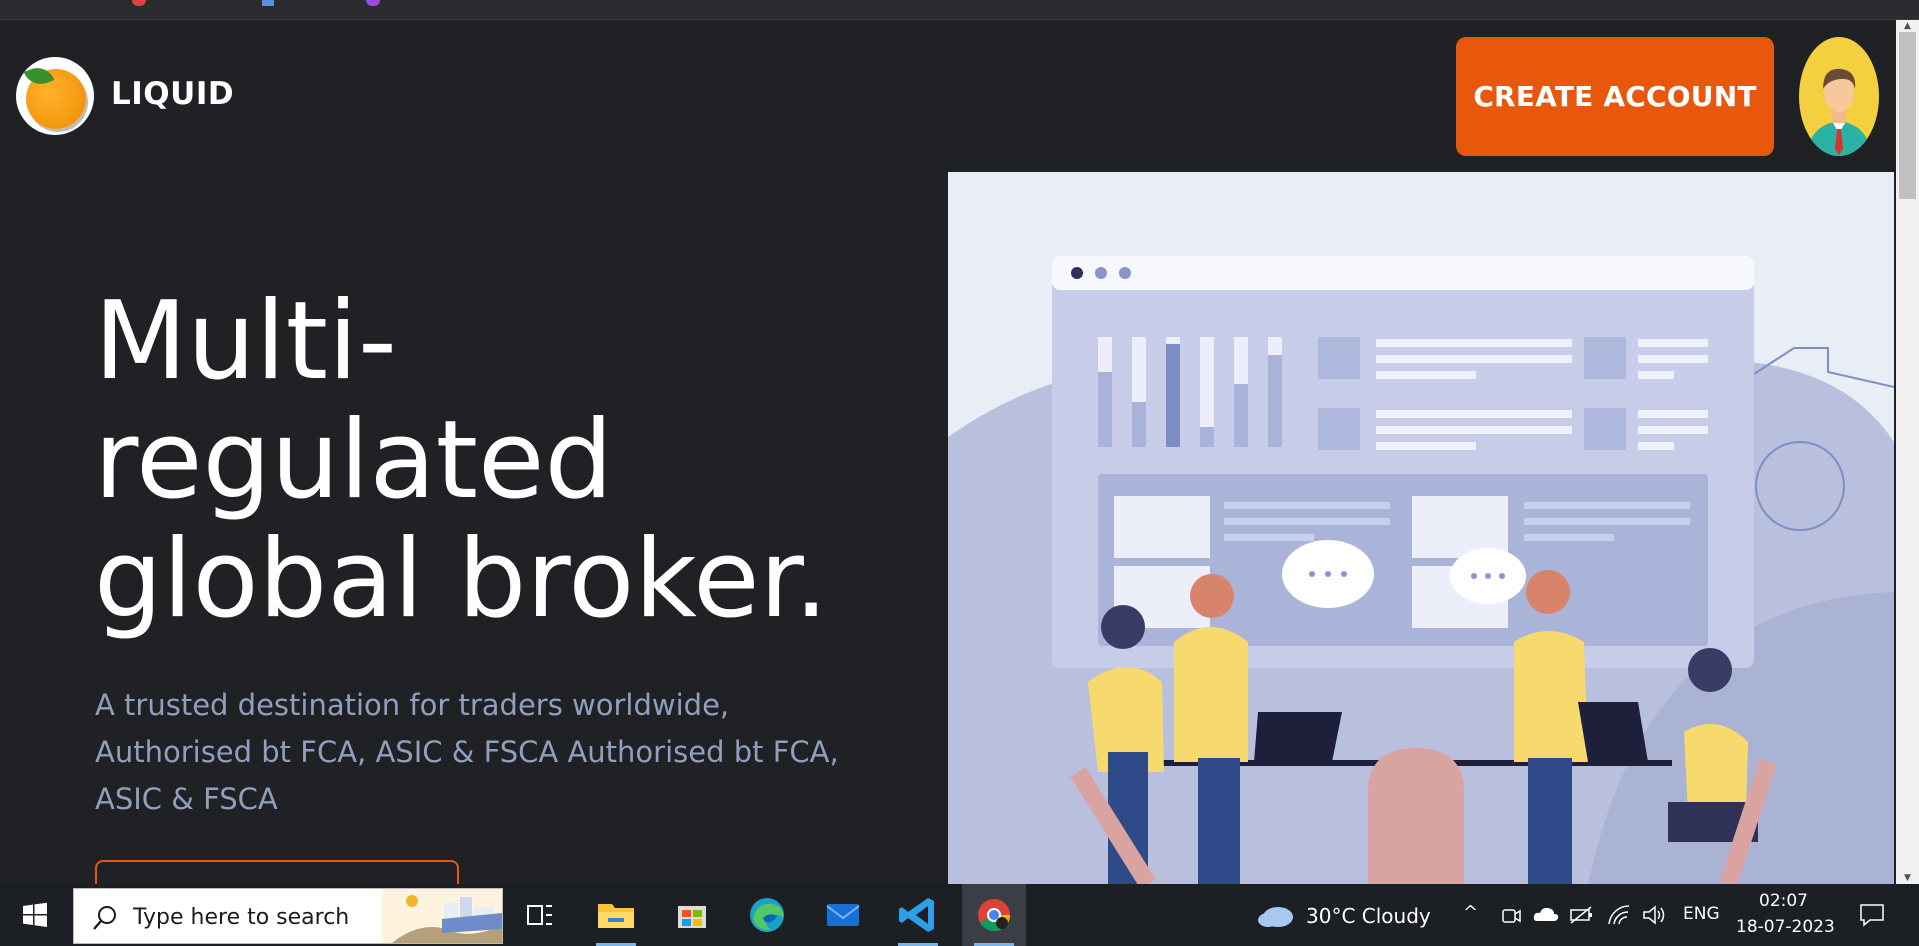  I want to click on bookmark-favicon-icon, so click(139, 3).